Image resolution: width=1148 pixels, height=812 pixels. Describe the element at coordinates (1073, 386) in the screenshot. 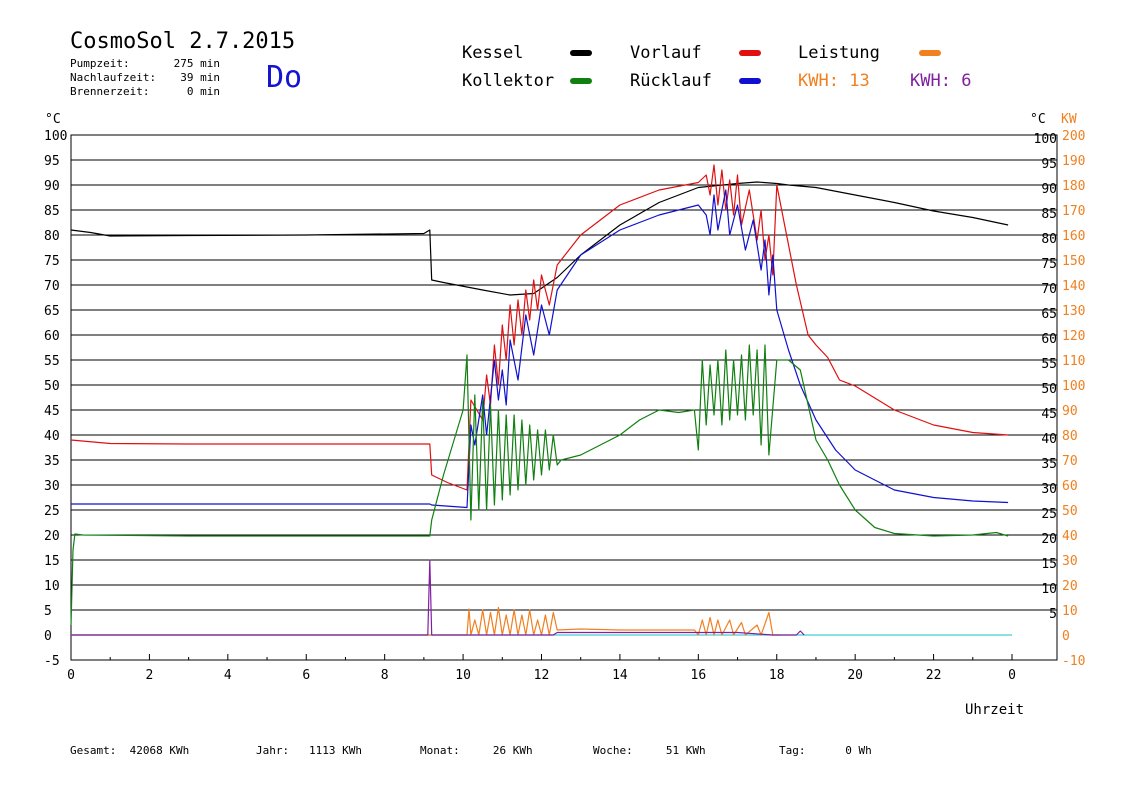

I see `y-tick-right-power: 100` at that location.